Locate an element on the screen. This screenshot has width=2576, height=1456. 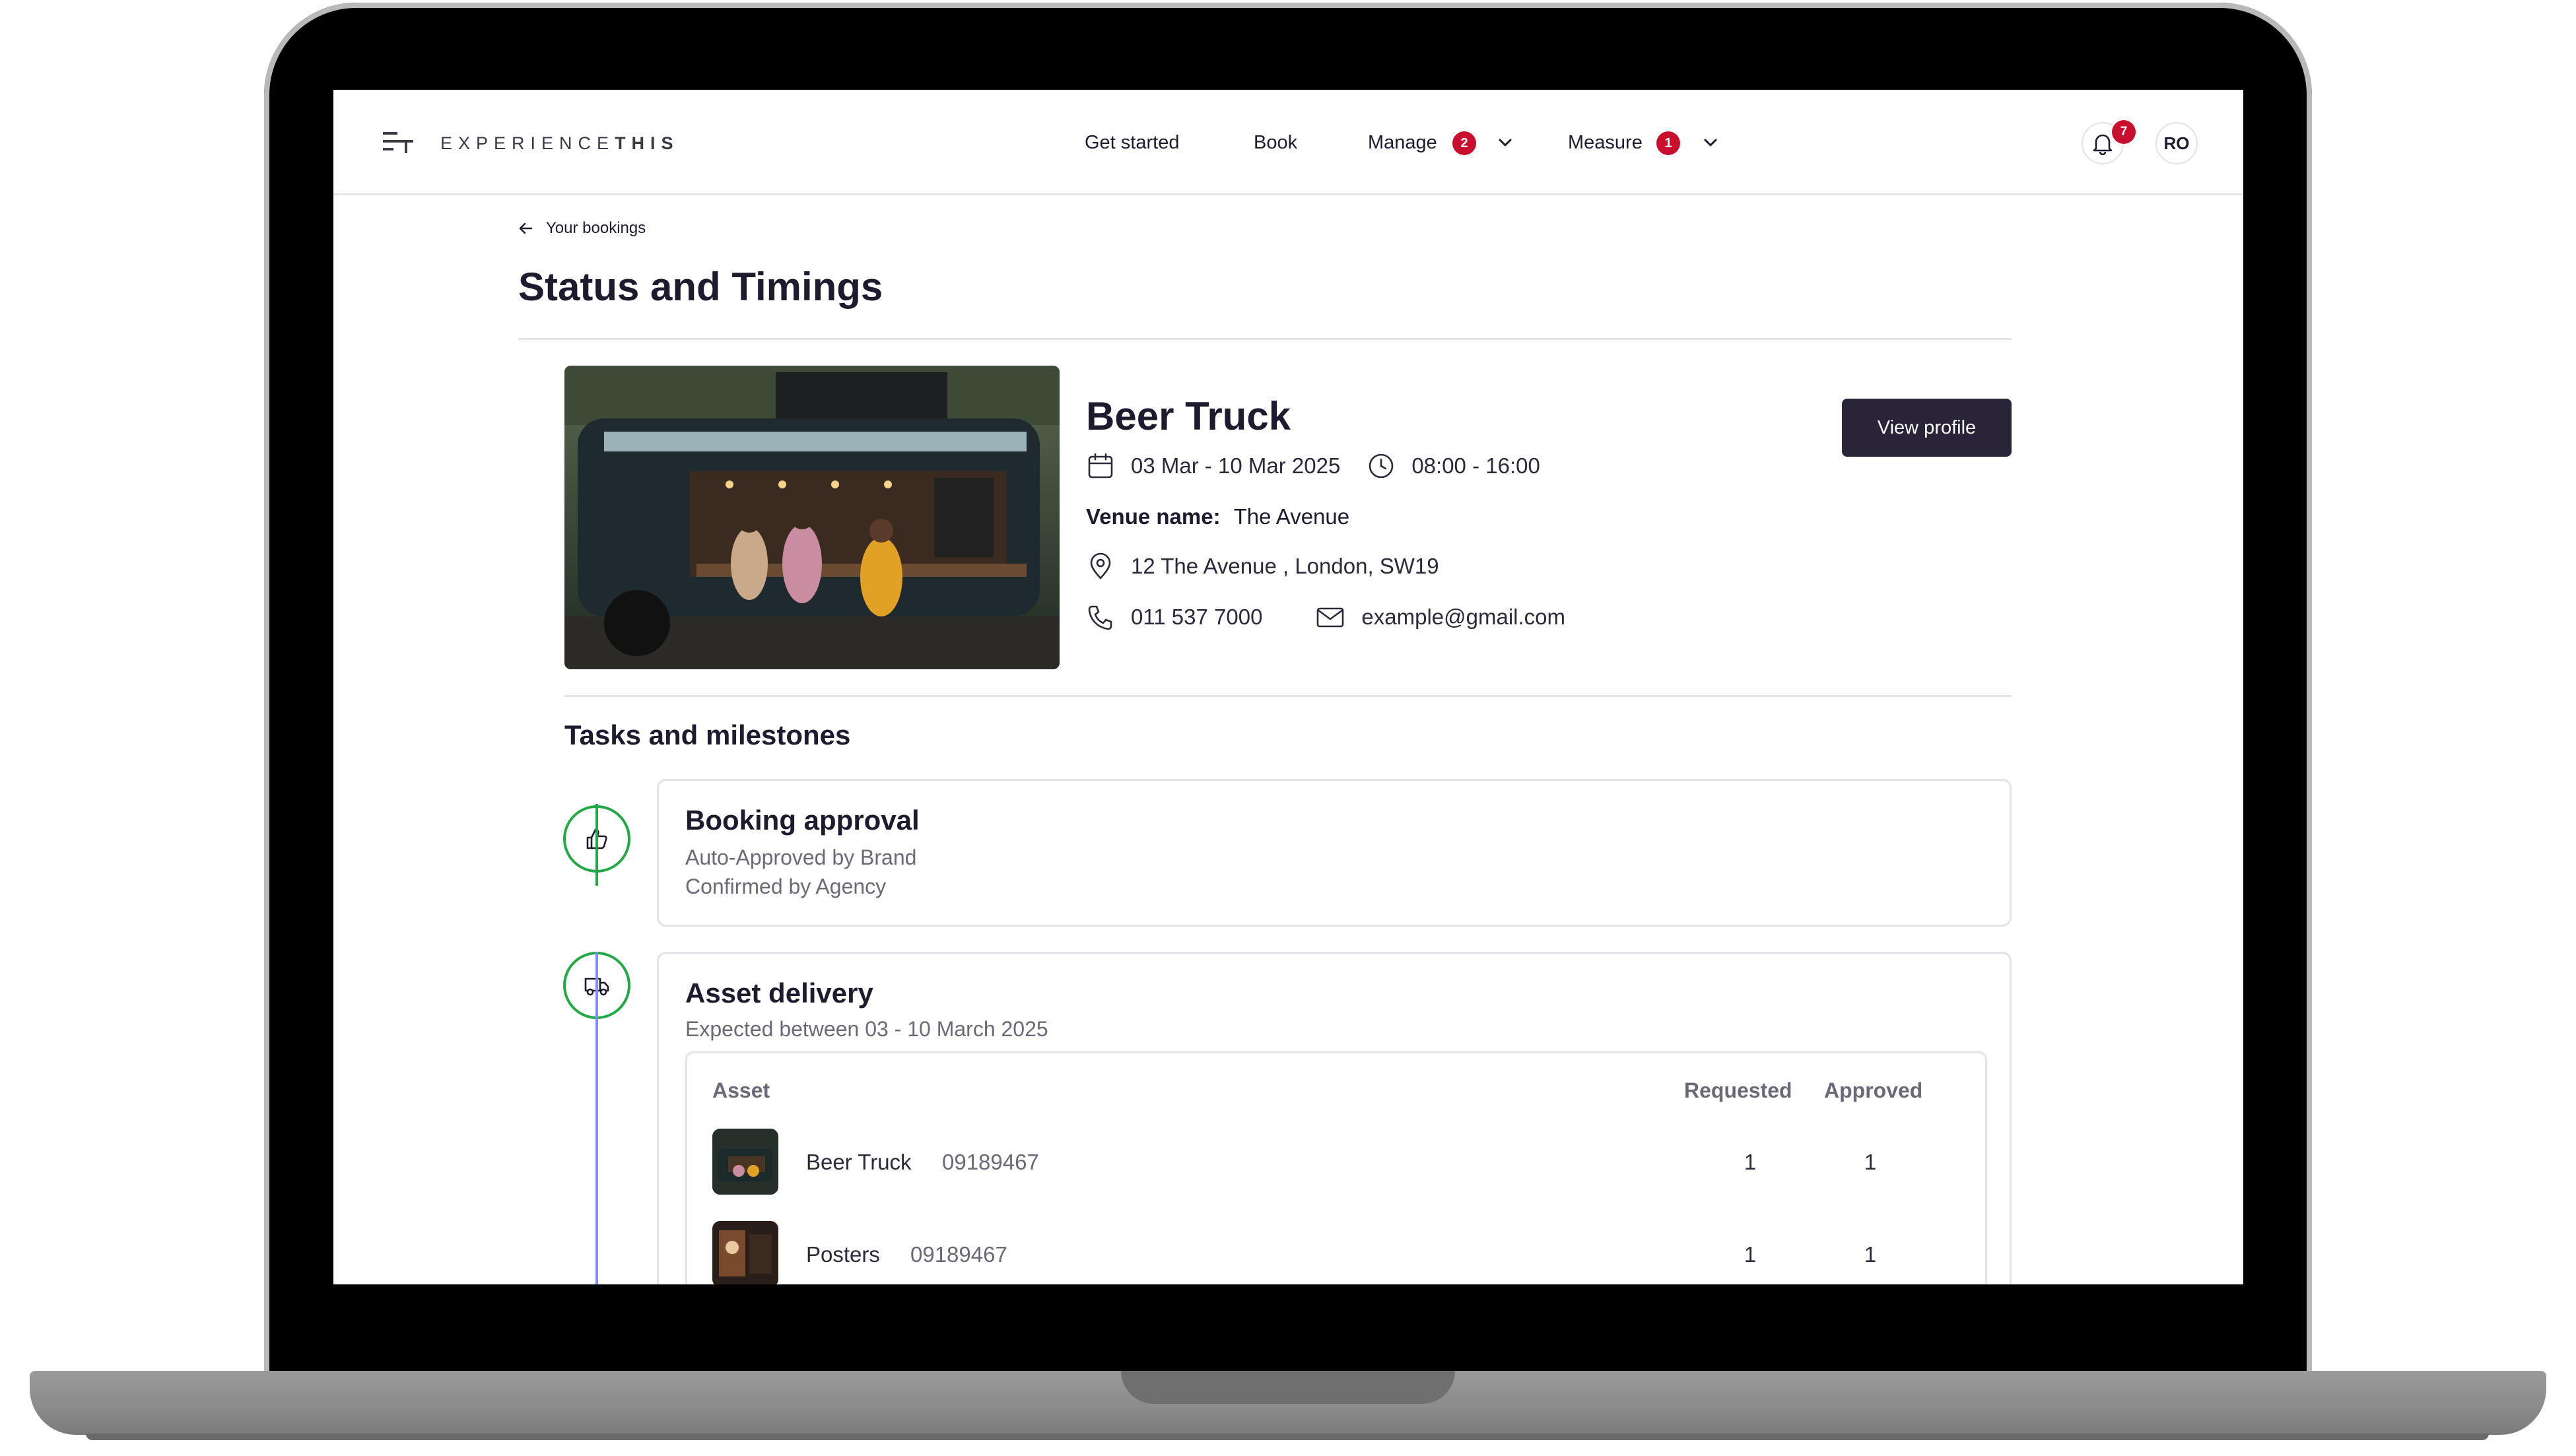
asset-row-2-name: Posters is located at coordinates (843, 1254).